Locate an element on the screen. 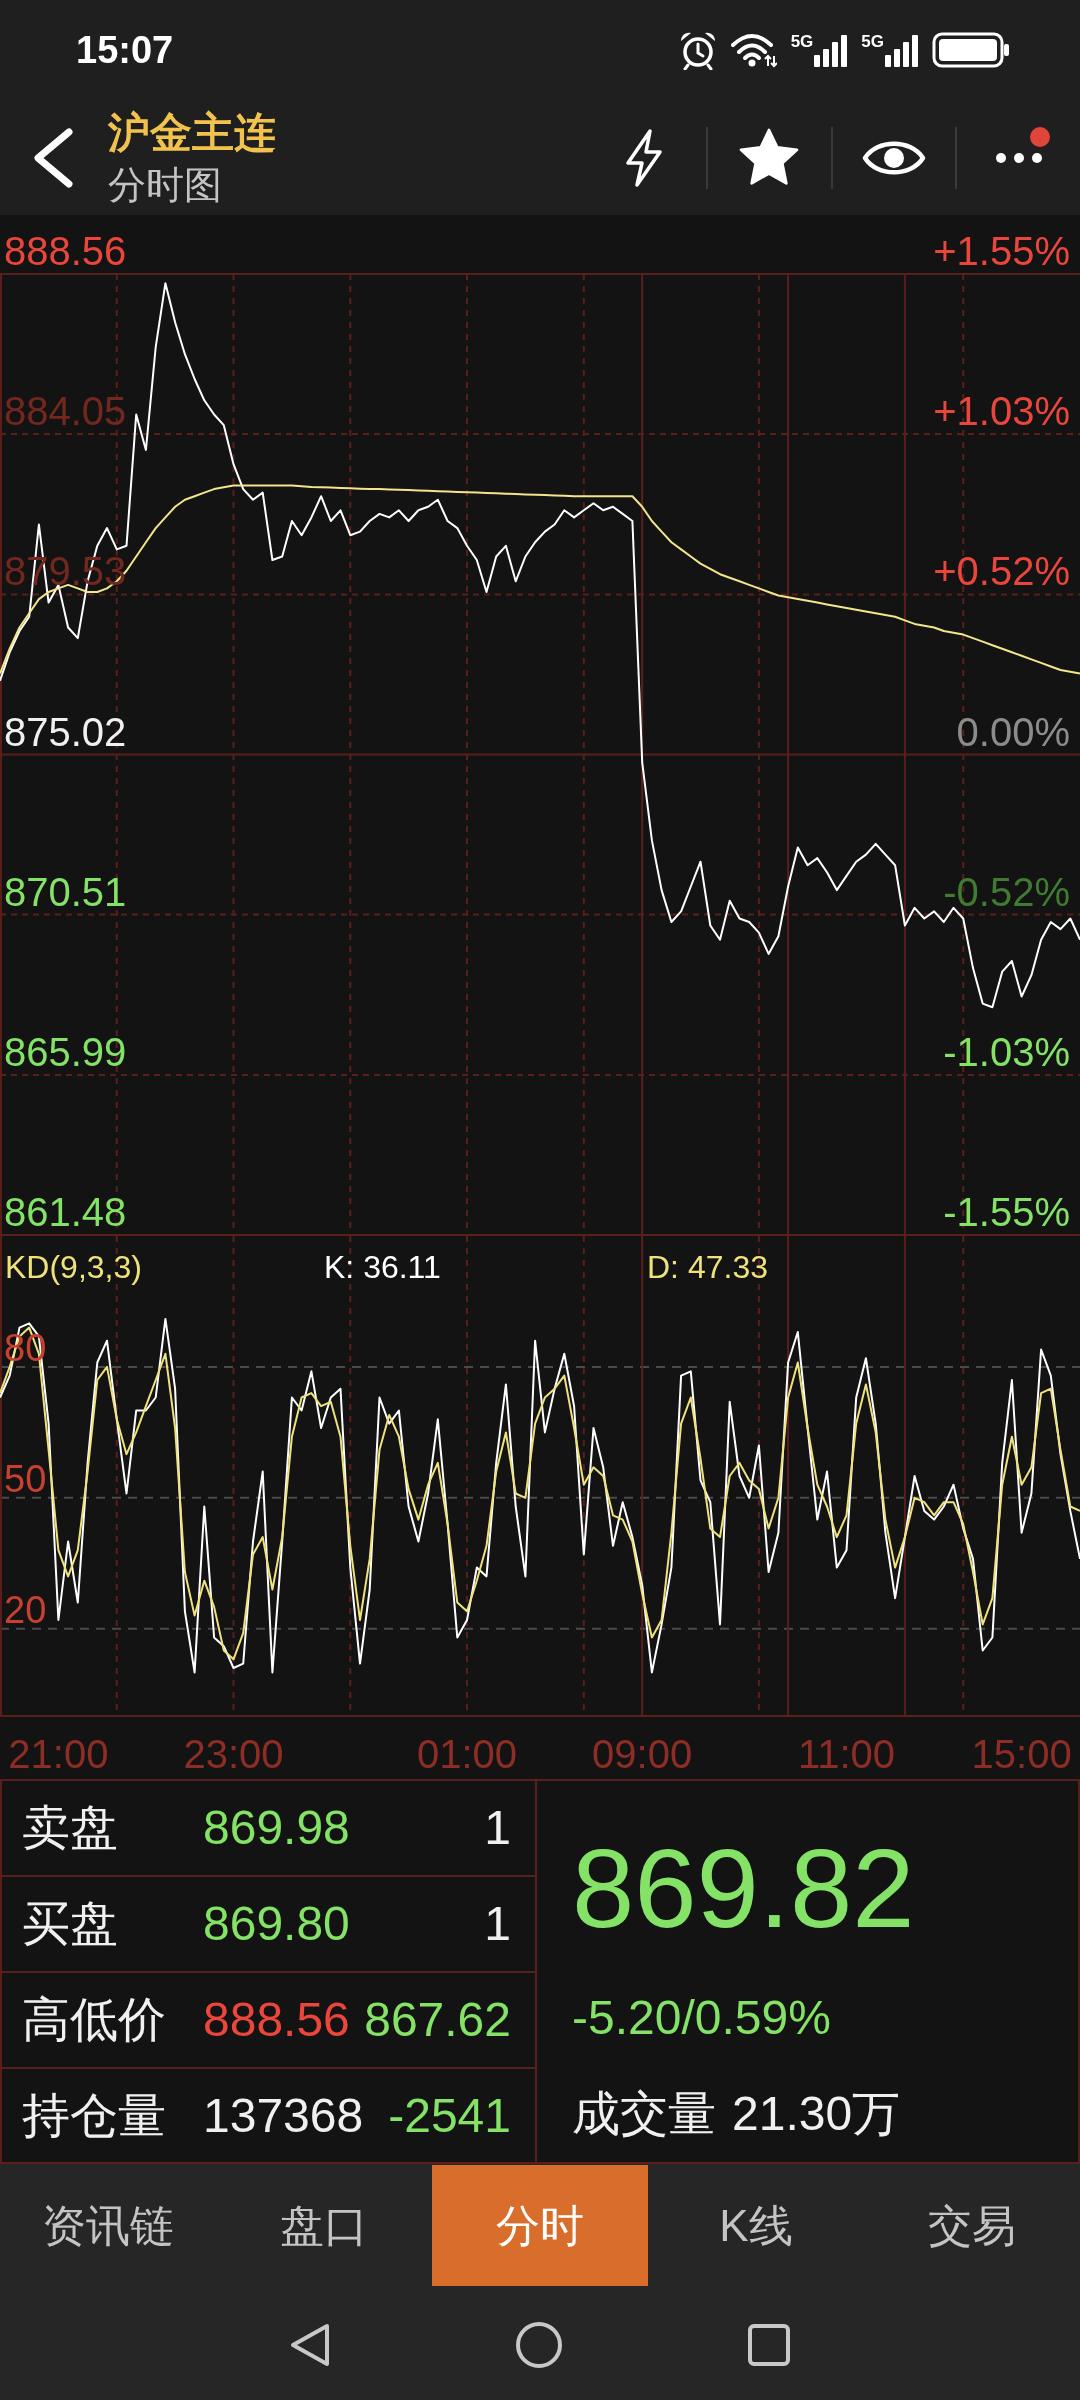 The height and width of the screenshot is (2400, 1080). home-circle-icon is located at coordinates (539, 2345).